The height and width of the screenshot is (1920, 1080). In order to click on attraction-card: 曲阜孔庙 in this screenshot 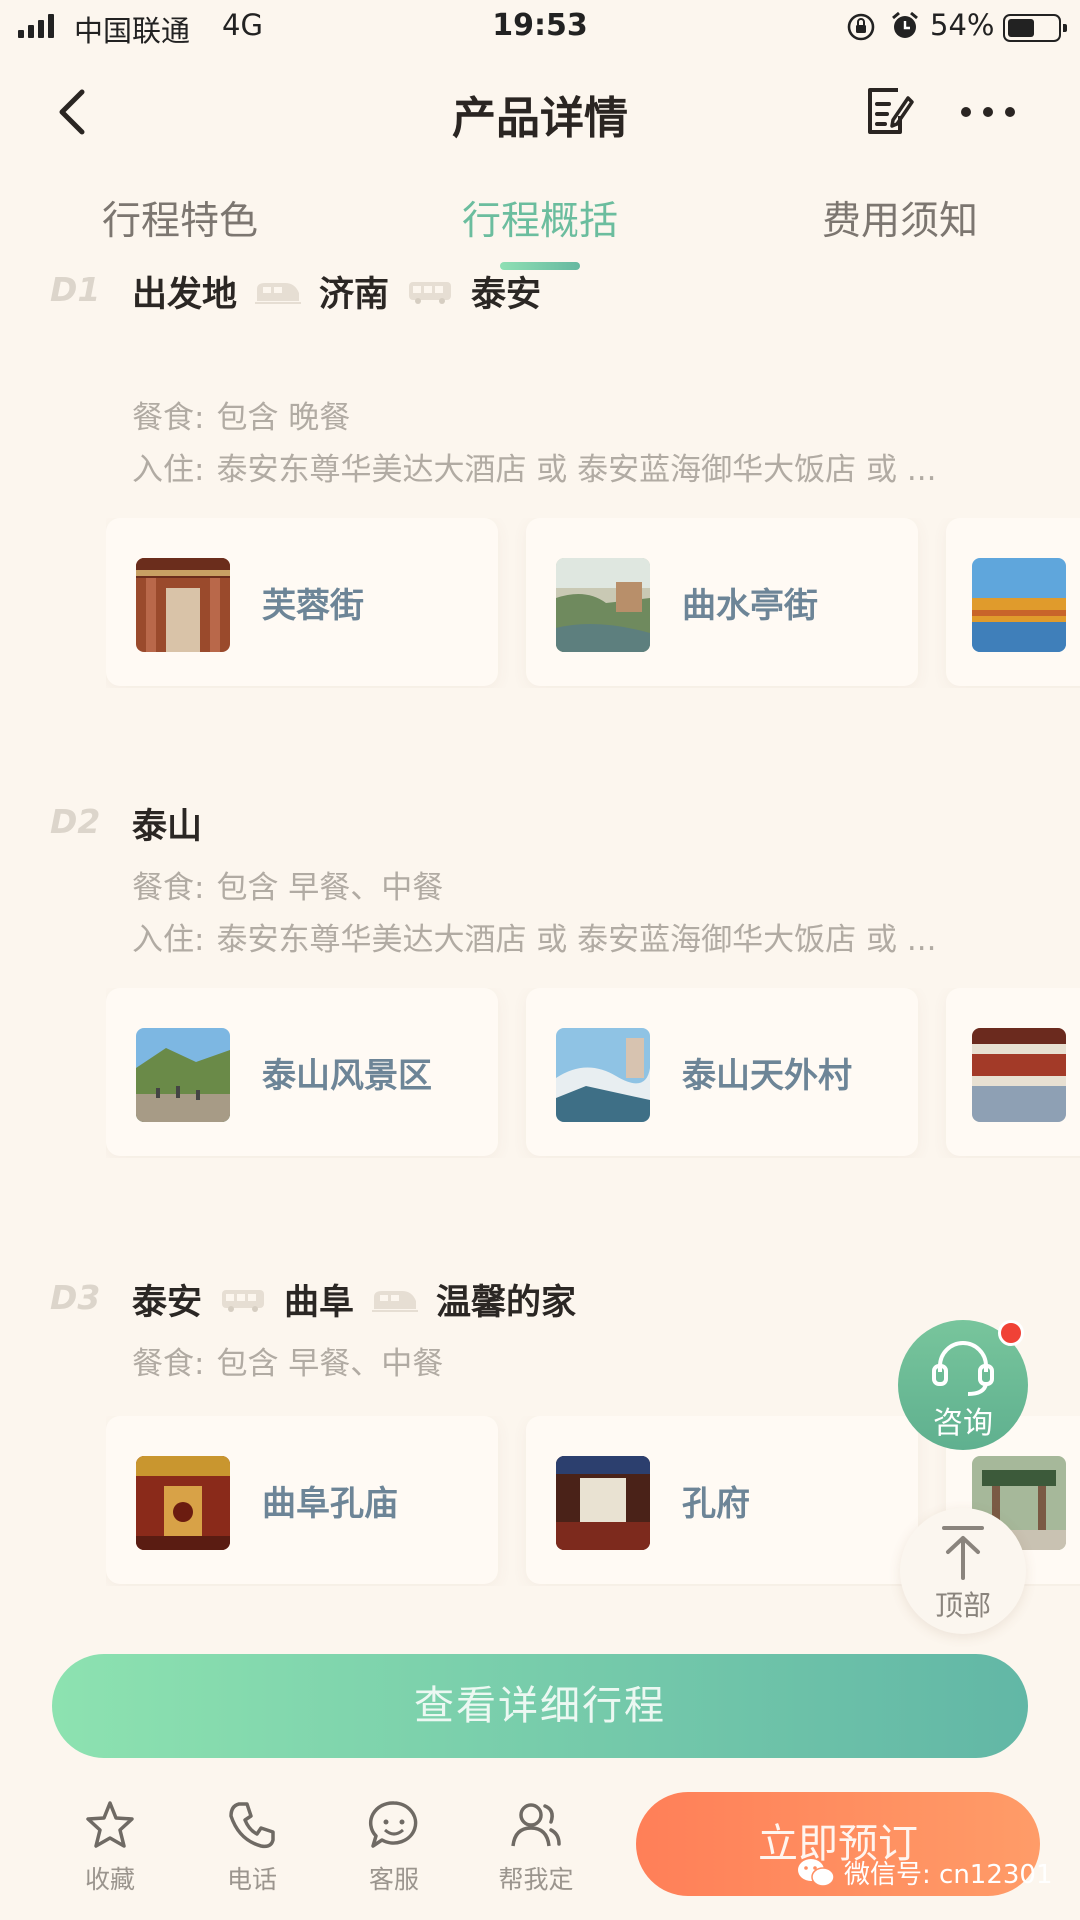, I will do `click(302, 1500)`.